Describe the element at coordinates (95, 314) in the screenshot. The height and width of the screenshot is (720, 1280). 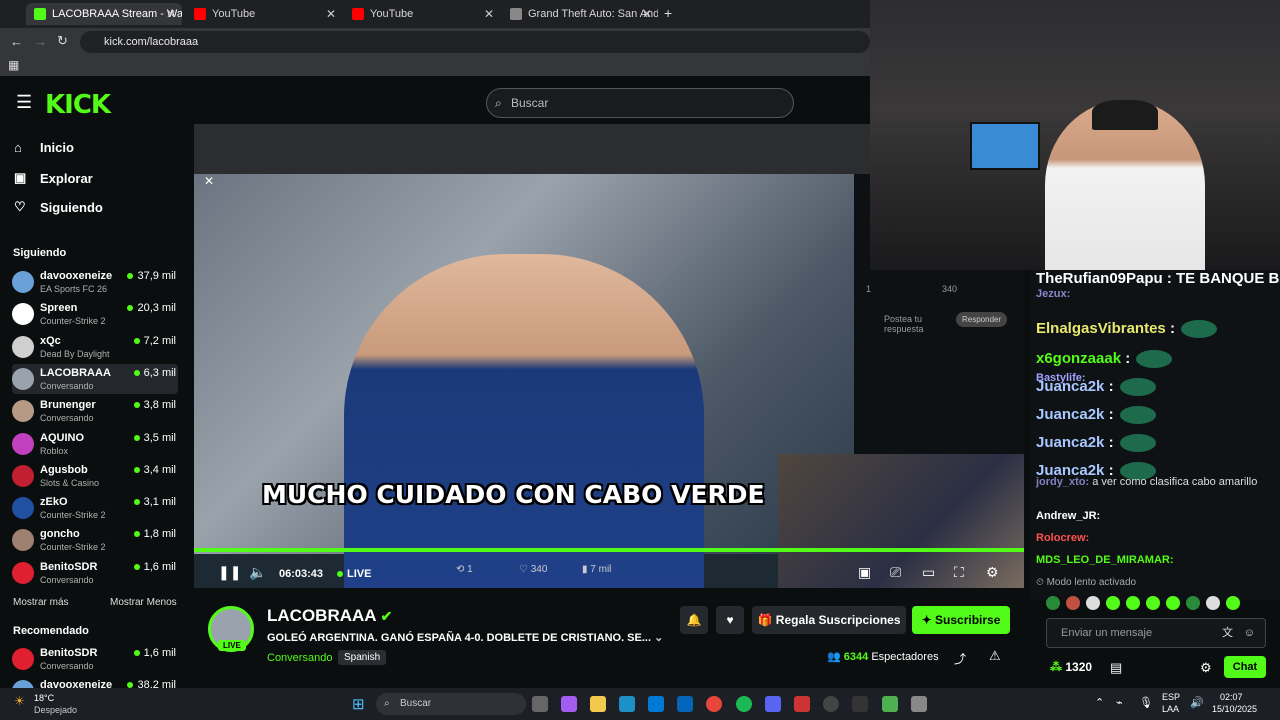
I see `sidebar-channel-spreen: Spreen Counter-Strike 2 20,3 mil` at that location.